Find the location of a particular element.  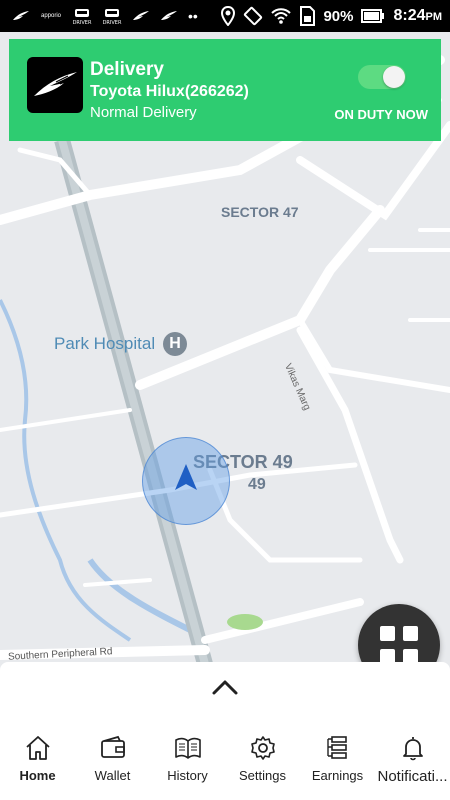

nav-item-history: History is located at coordinates (187, 762).